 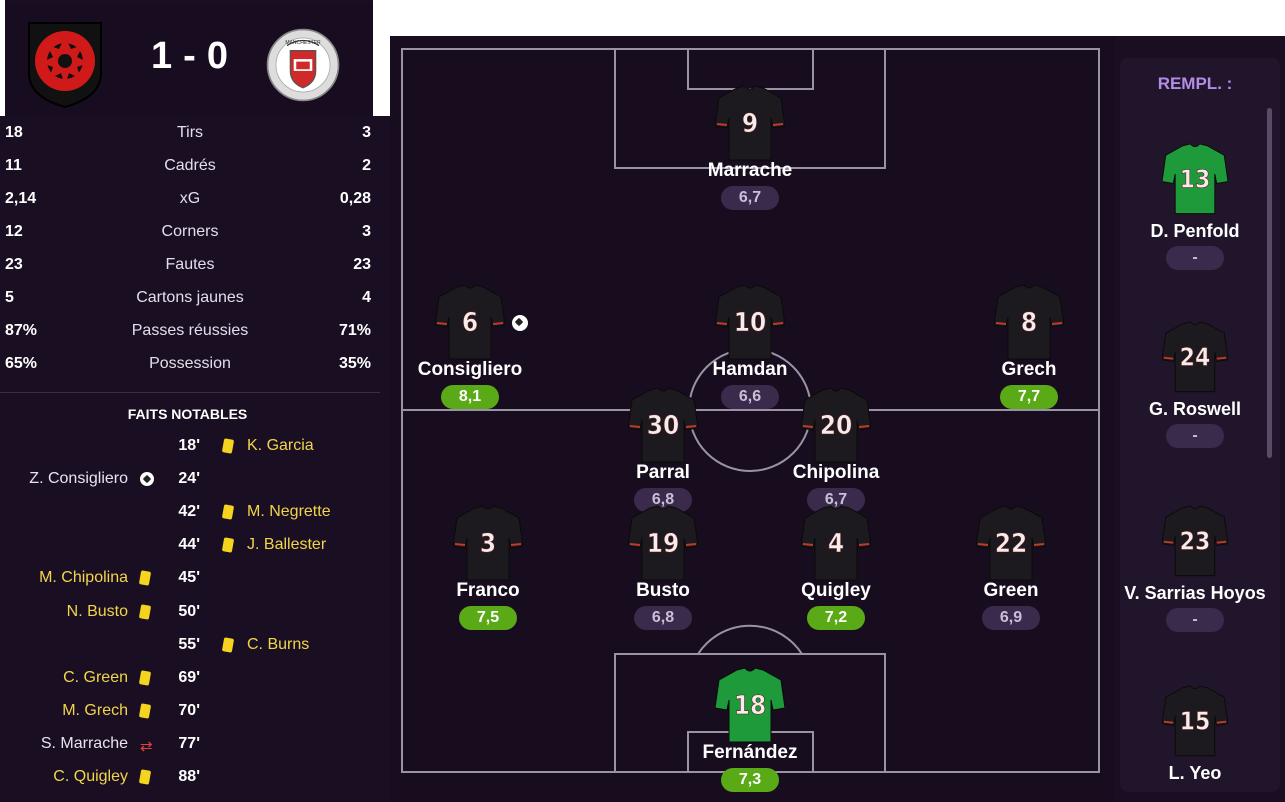 I want to click on event-minute: 45', so click(x=189, y=578).